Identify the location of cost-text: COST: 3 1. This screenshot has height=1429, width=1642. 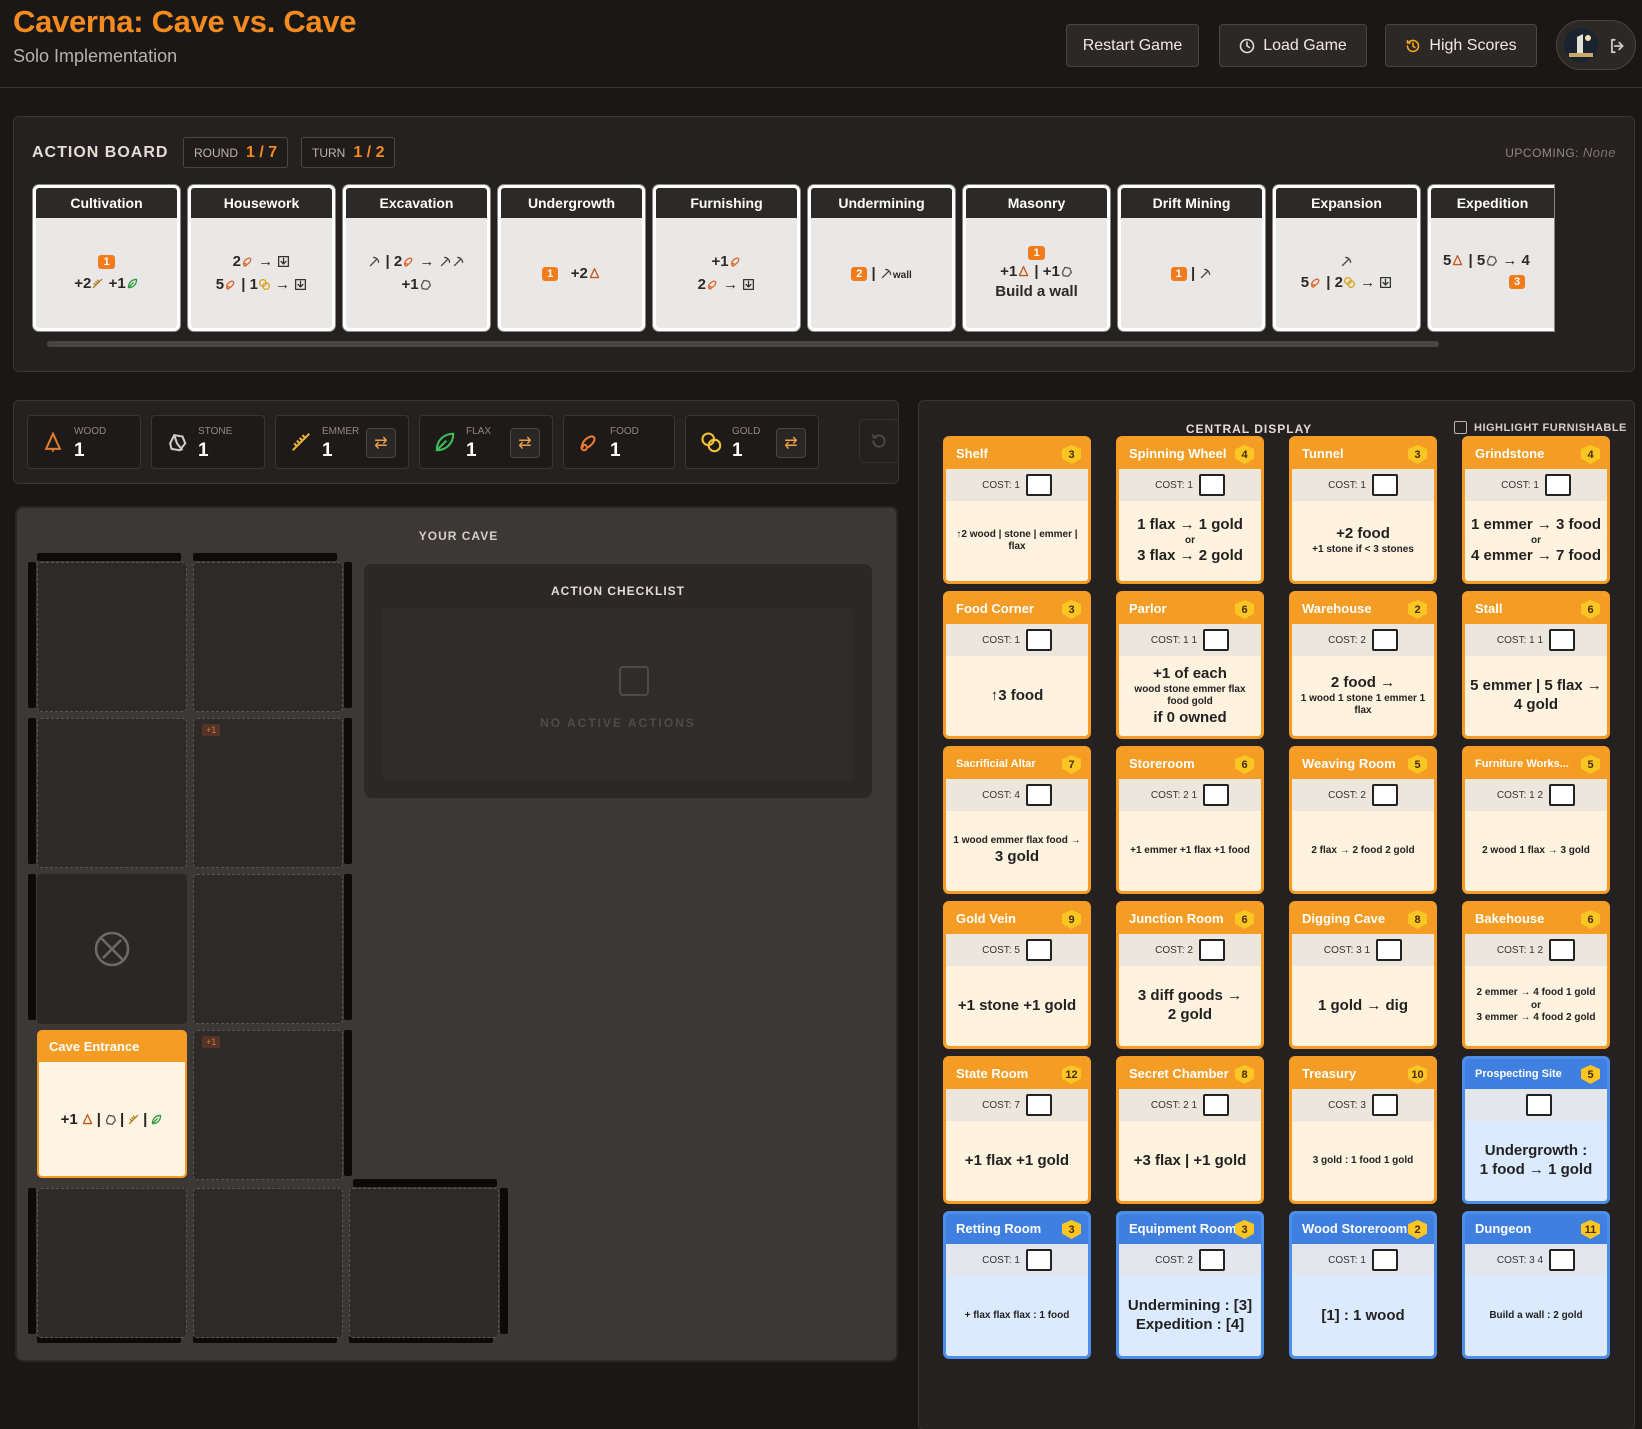
(1347, 950).